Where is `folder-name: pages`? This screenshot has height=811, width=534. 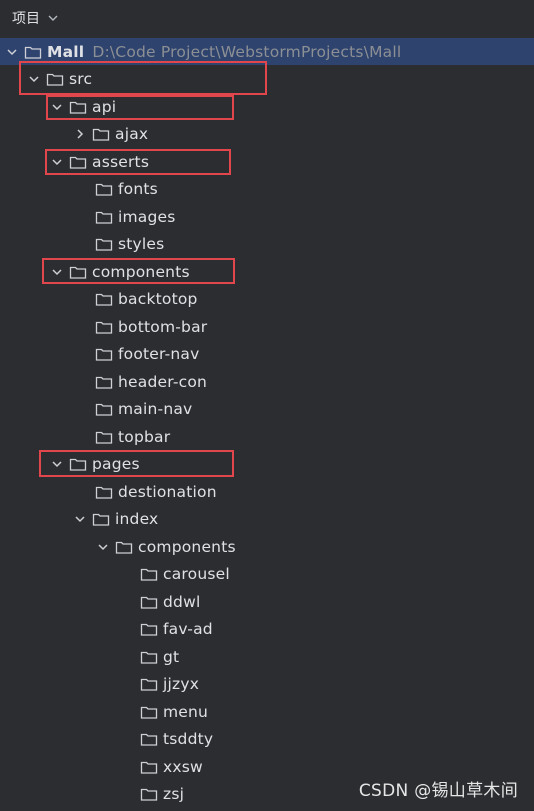
folder-name: pages is located at coordinates (116, 463).